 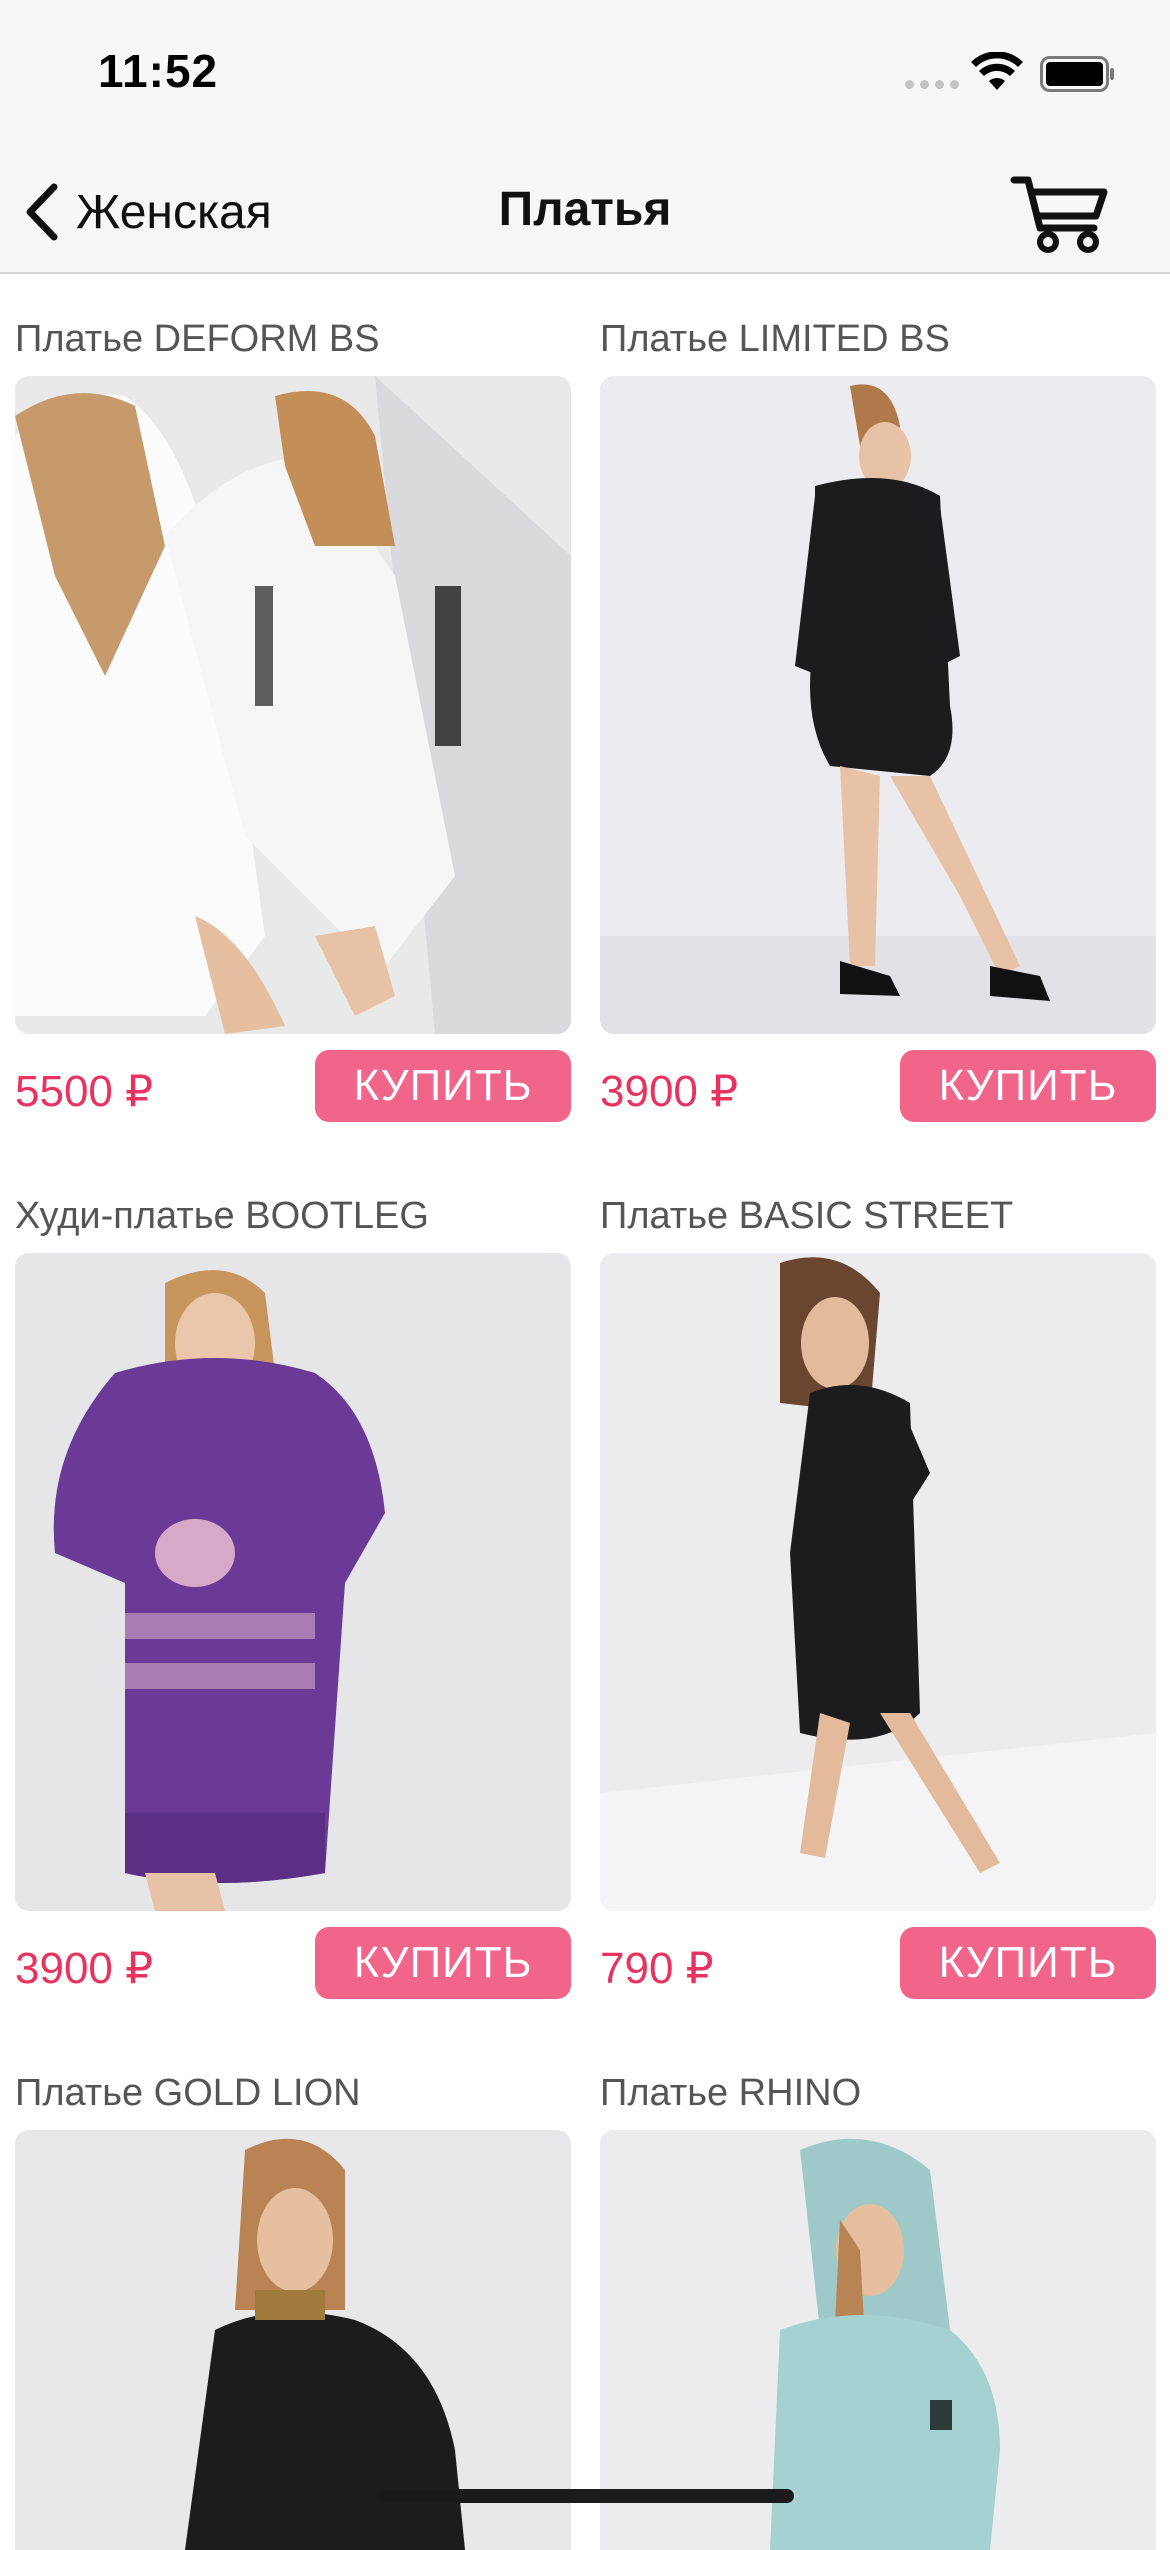 I want to click on page-title: Платья, so click(x=585, y=209).